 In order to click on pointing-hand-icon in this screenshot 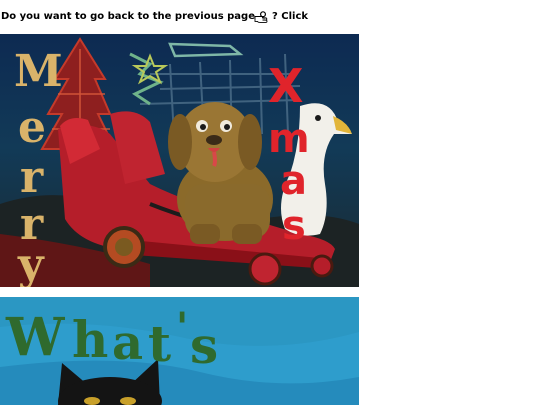, I will do `click(261, 16)`.